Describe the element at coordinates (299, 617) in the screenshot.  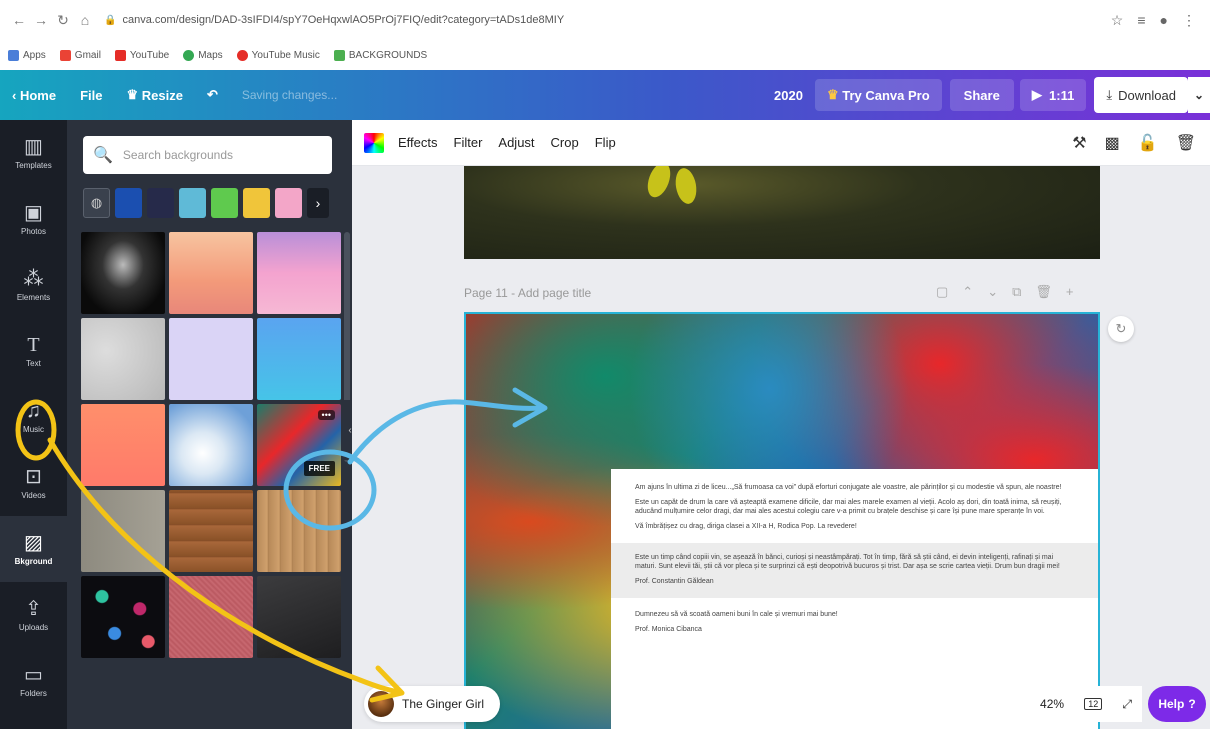
I see `bg-thumb-dark-texture` at that location.